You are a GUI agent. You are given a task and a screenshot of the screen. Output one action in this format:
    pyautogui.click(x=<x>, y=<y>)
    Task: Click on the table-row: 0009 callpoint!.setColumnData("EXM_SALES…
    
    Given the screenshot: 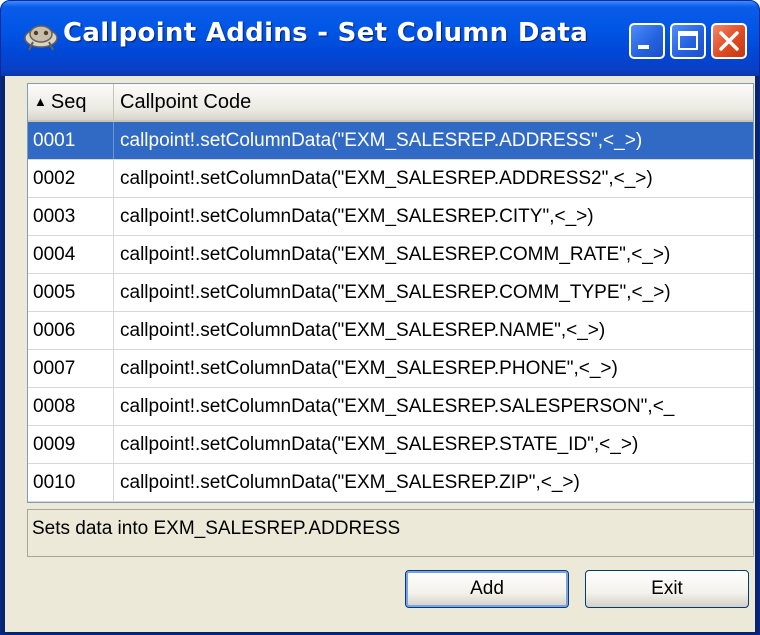 What is the action you would take?
    pyautogui.click(x=390, y=445)
    